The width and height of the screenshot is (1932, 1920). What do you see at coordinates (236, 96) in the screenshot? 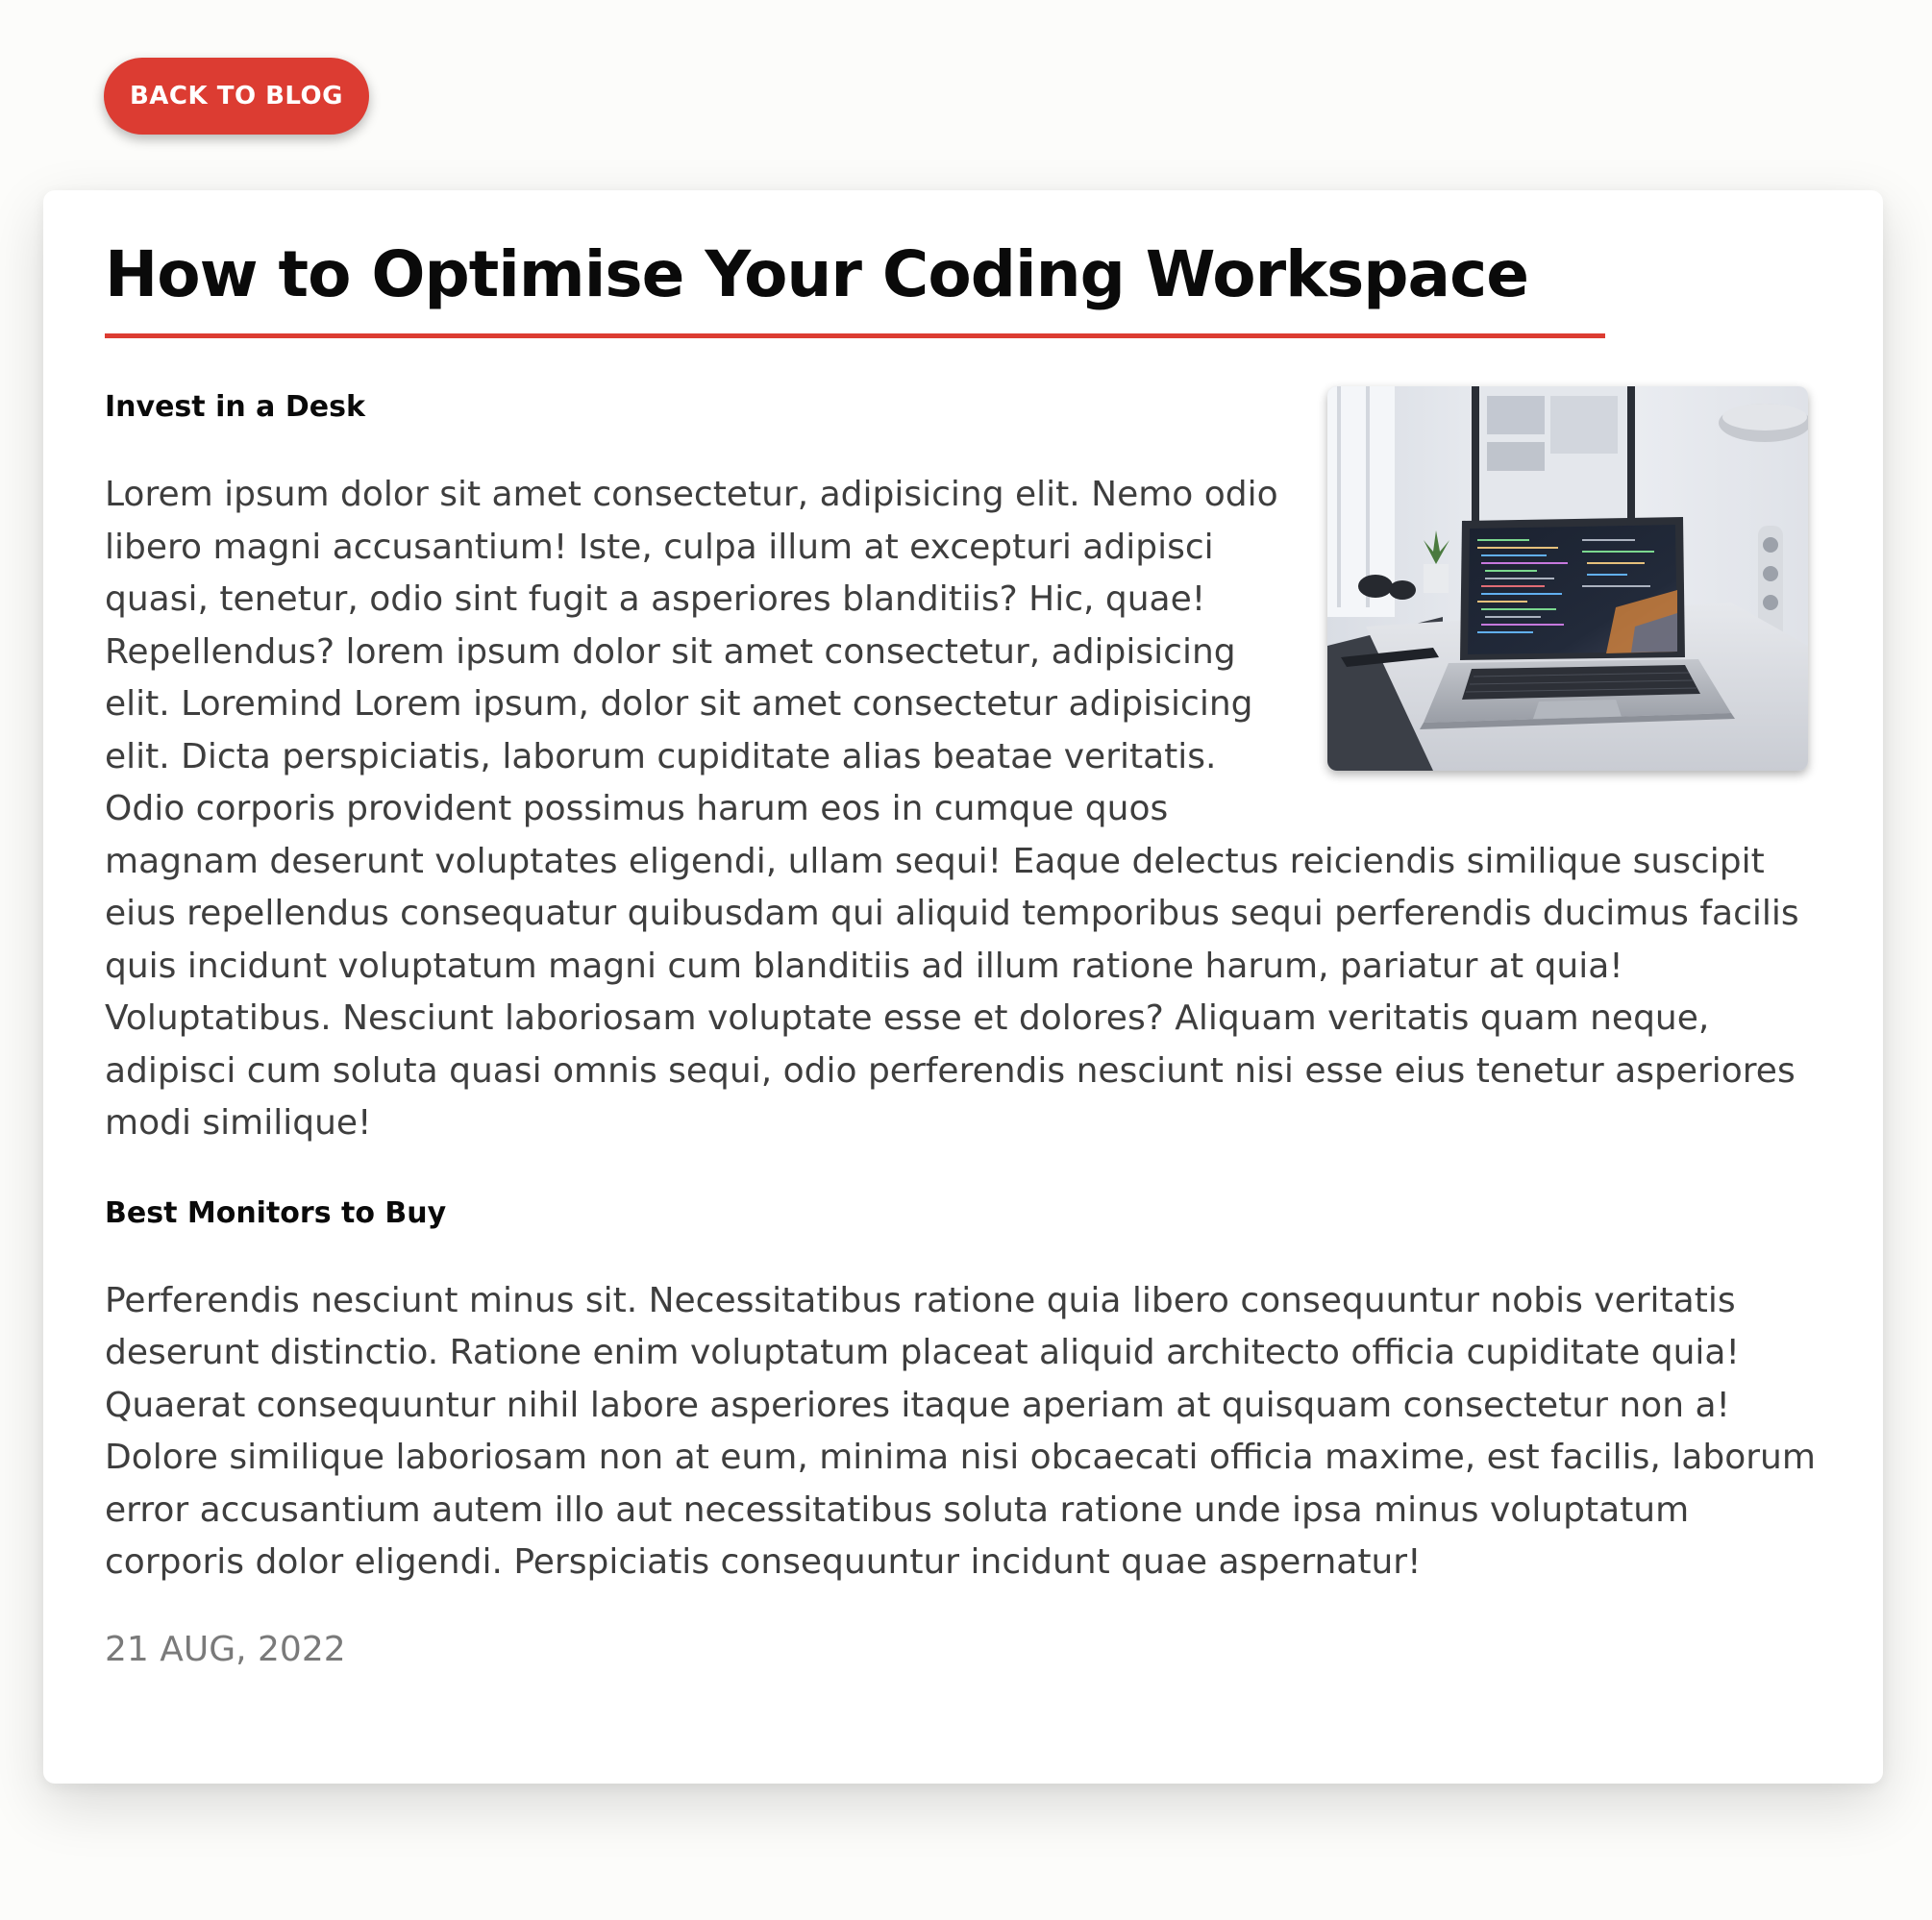
I see `back-to-blog-button: BACK TO BLOG` at bounding box center [236, 96].